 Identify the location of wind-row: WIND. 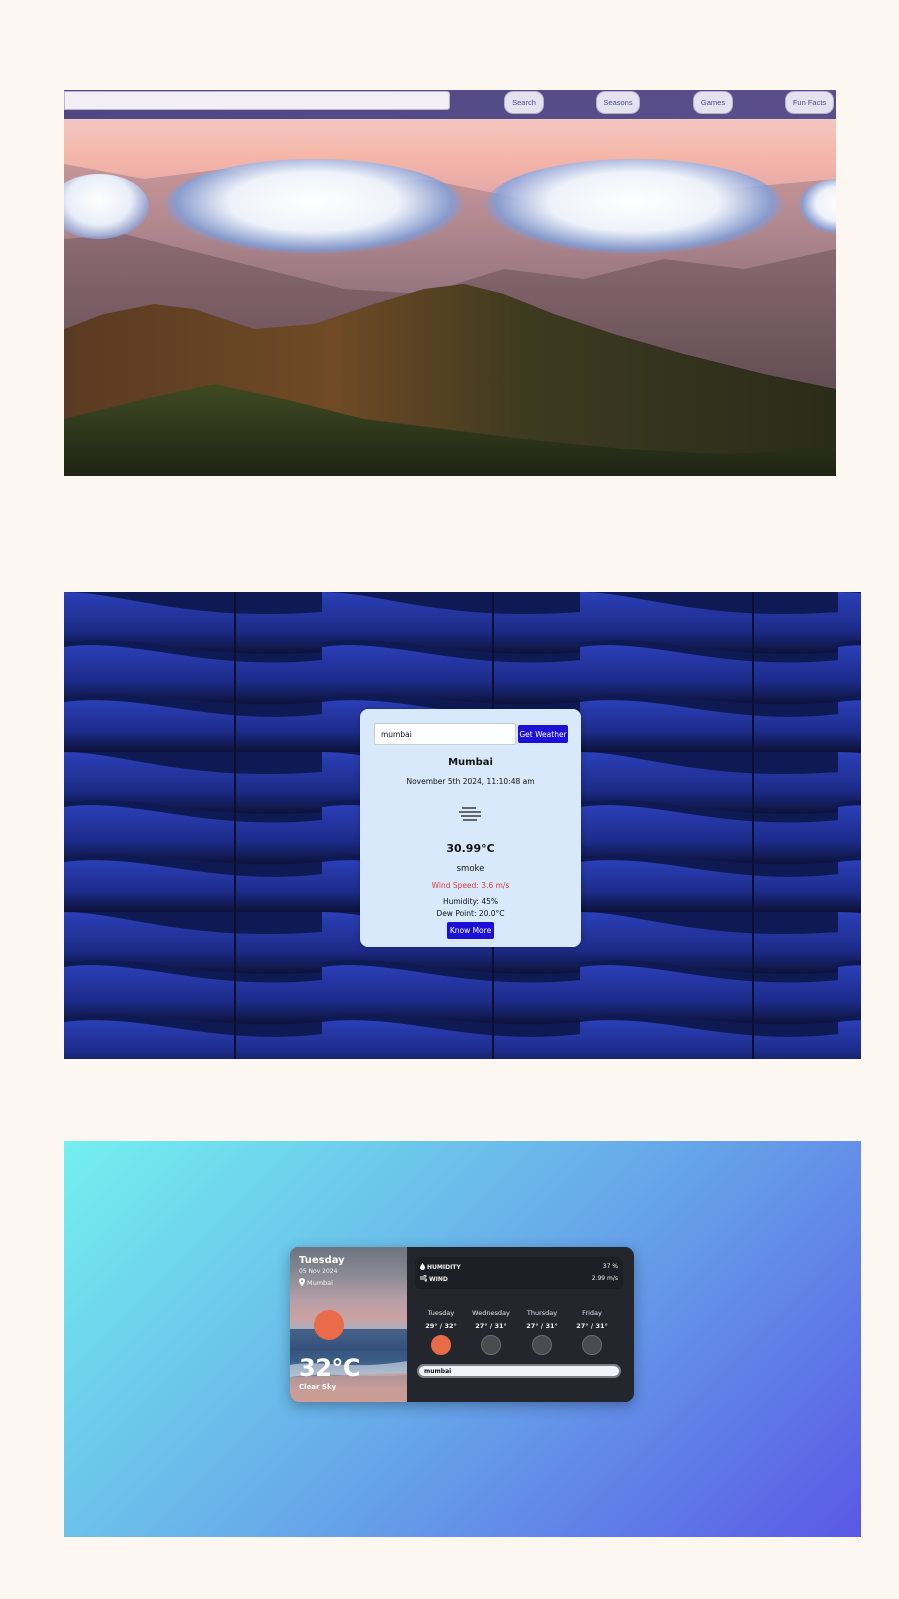
(434, 1279).